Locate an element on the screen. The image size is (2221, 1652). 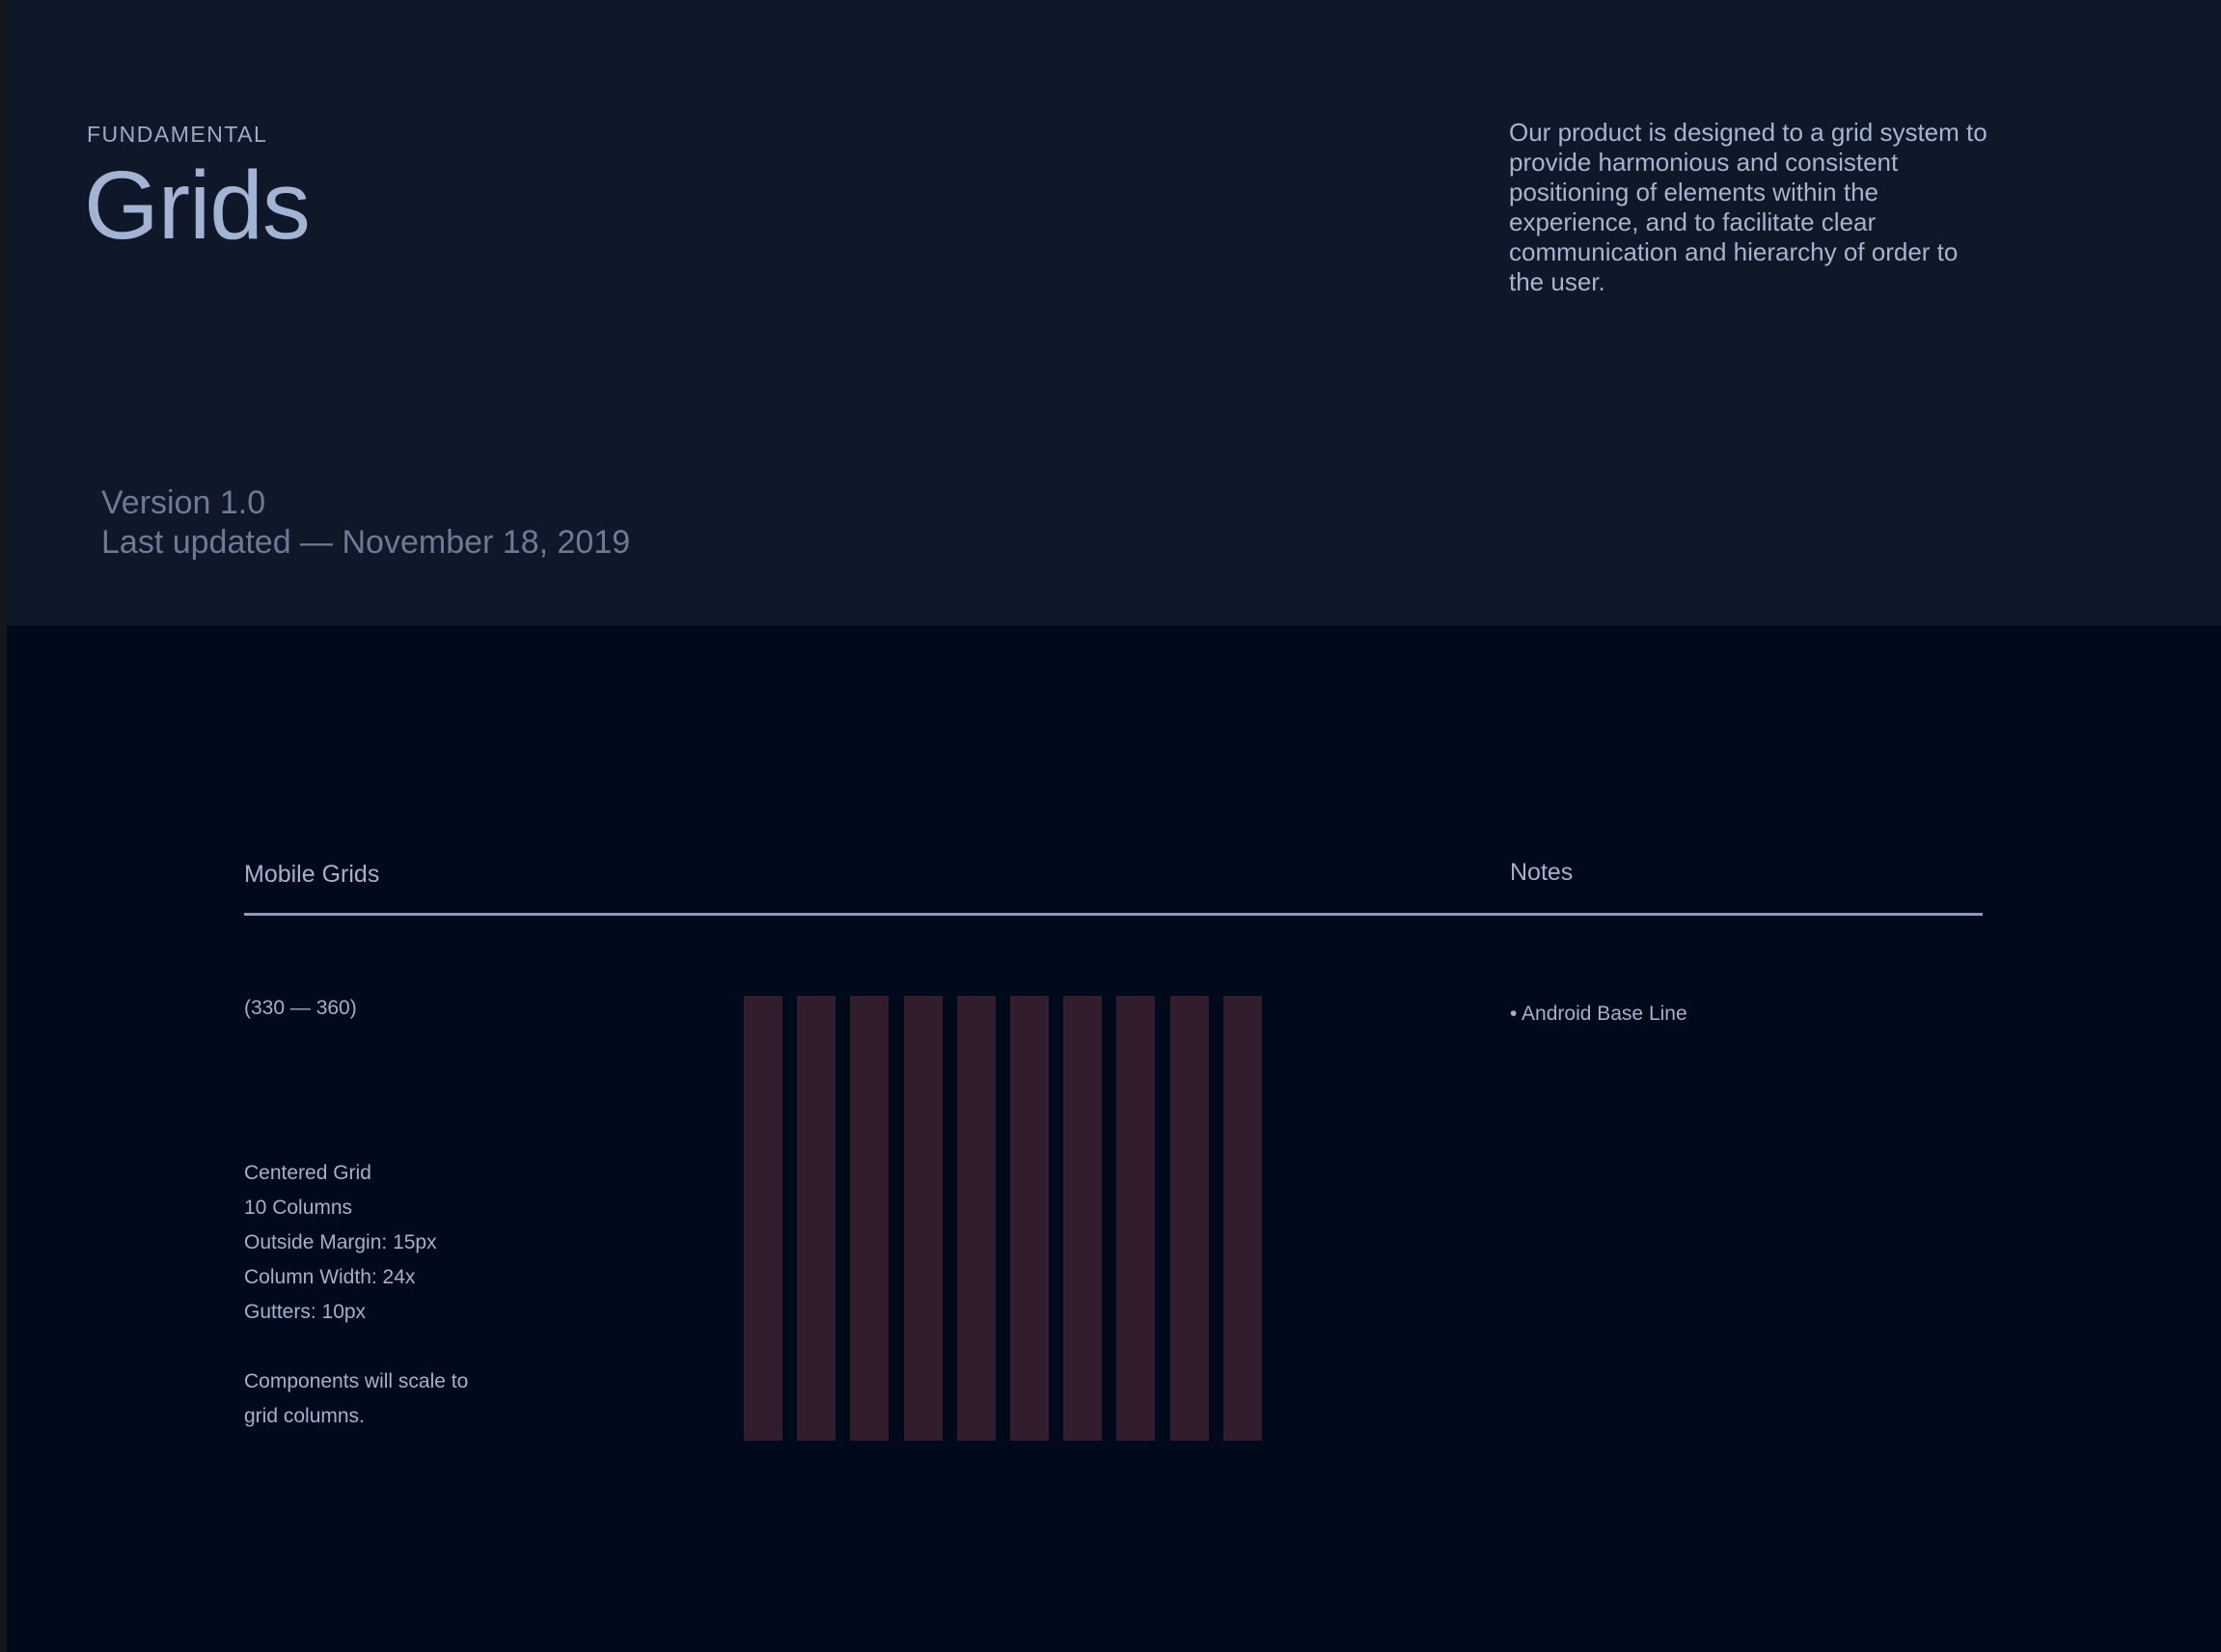
page-title: Grids is located at coordinates (197, 205).